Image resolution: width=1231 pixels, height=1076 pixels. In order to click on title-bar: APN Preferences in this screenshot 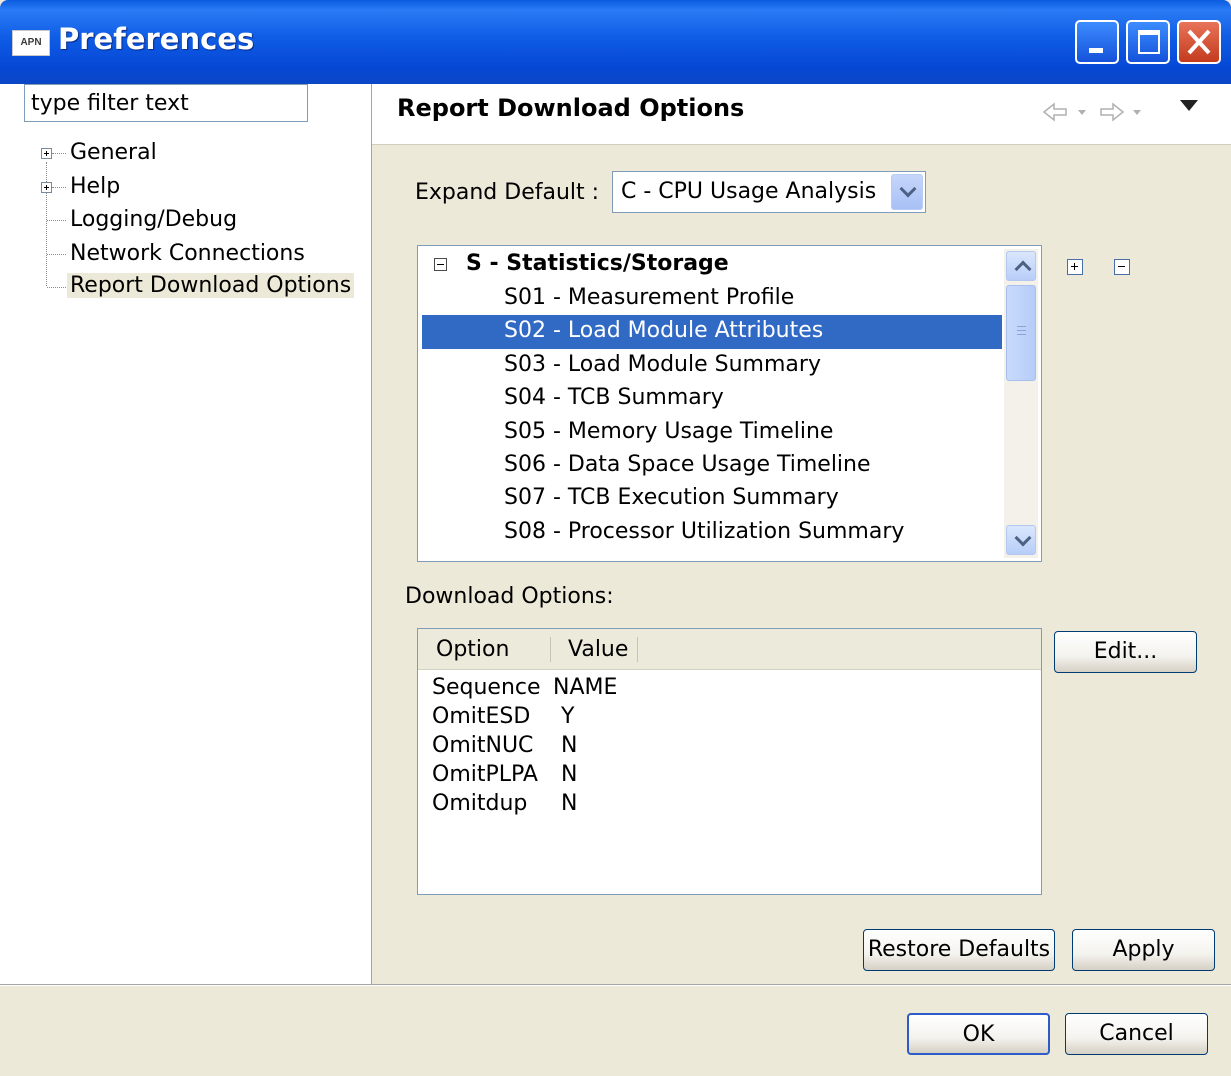, I will do `click(615, 42)`.